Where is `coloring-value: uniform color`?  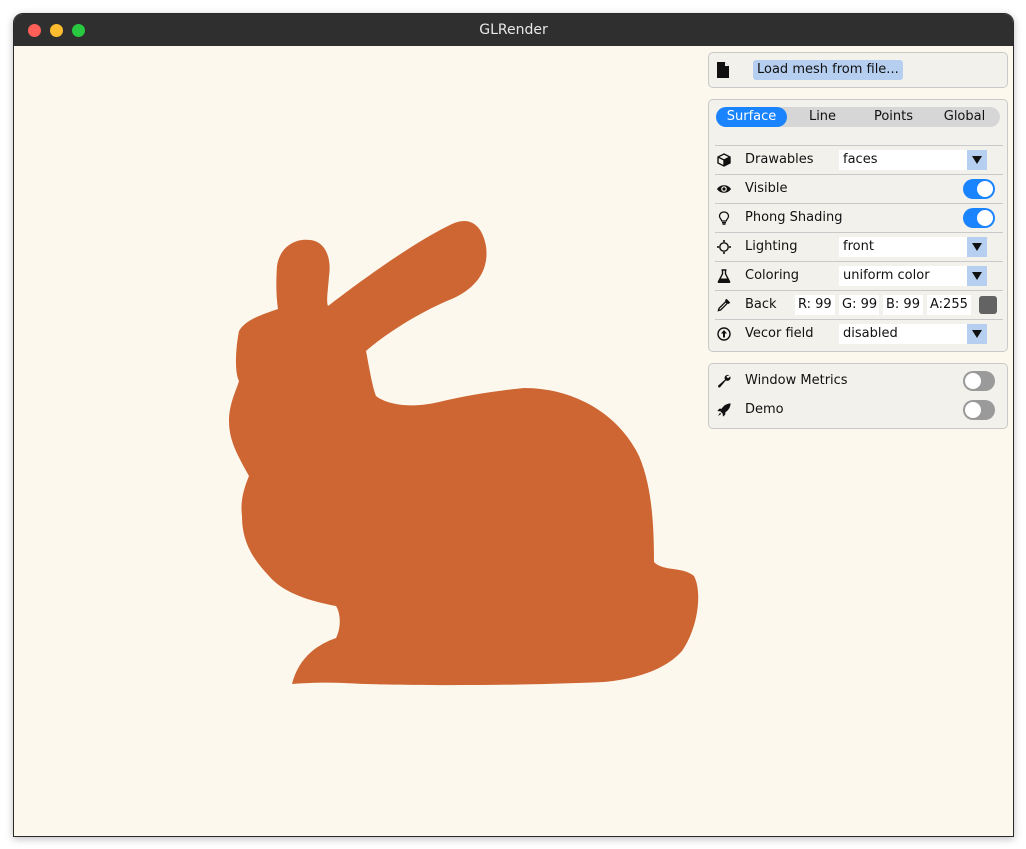 coloring-value: uniform color is located at coordinates (886, 275).